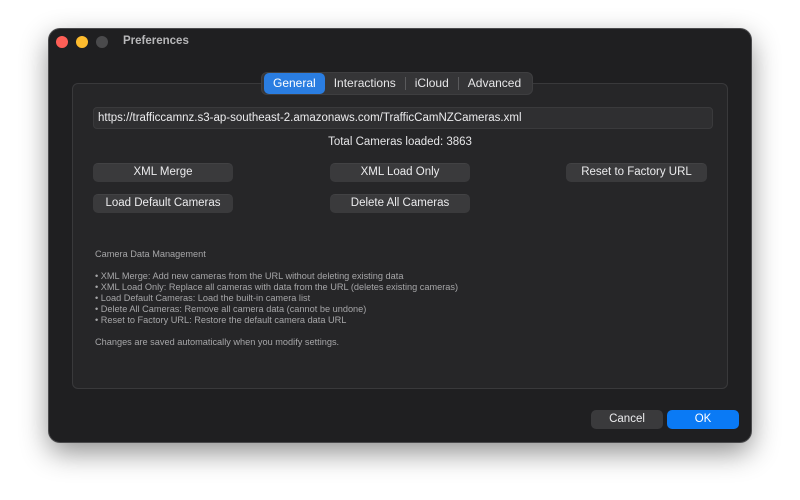  Describe the element at coordinates (494, 83) in the screenshot. I see `tab-advanced: Advanced` at that location.